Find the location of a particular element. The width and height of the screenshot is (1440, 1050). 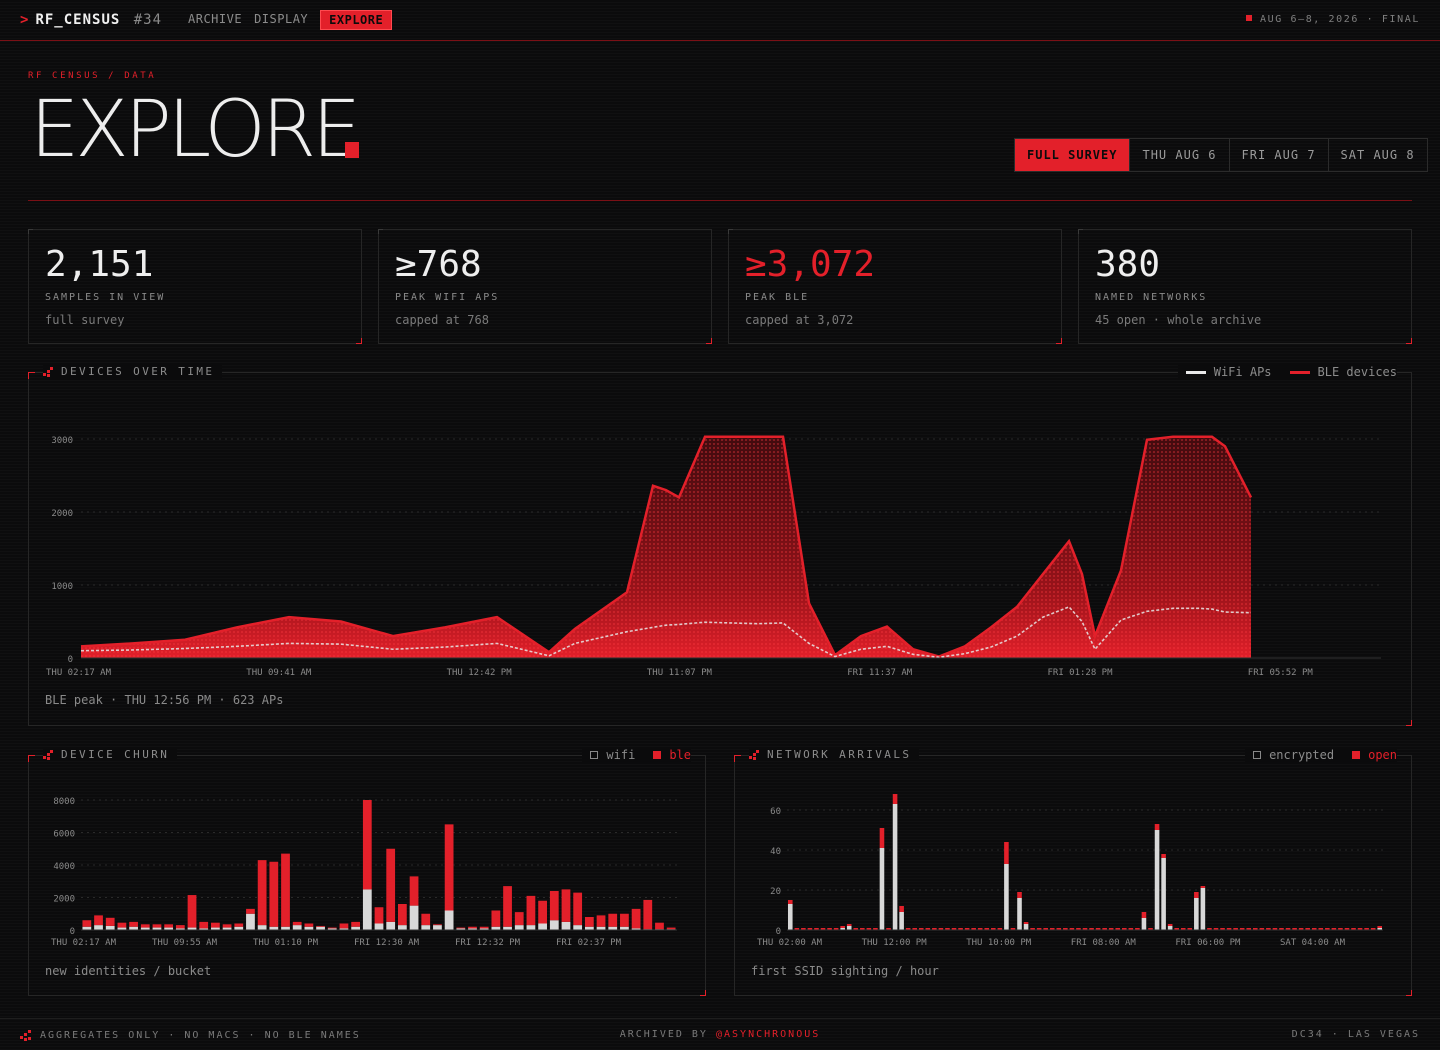

legend-swatch-encrypted is located at coordinates (1257, 755).